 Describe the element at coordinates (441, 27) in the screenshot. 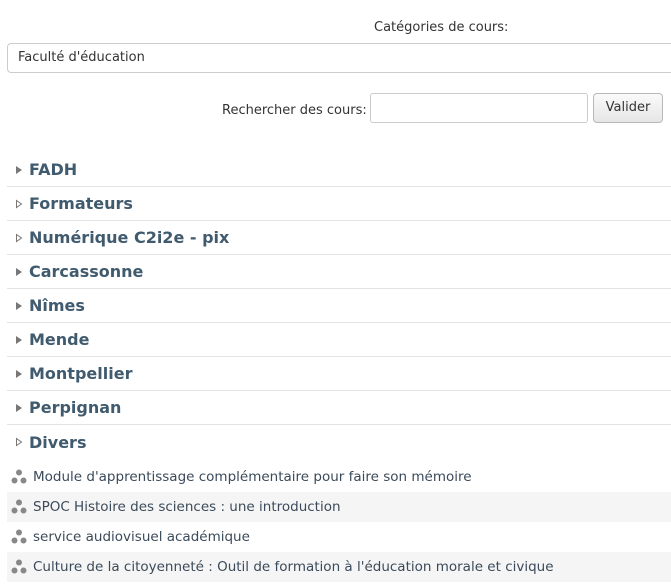

I see `category-filter-label: Catégories de cours:` at that location.